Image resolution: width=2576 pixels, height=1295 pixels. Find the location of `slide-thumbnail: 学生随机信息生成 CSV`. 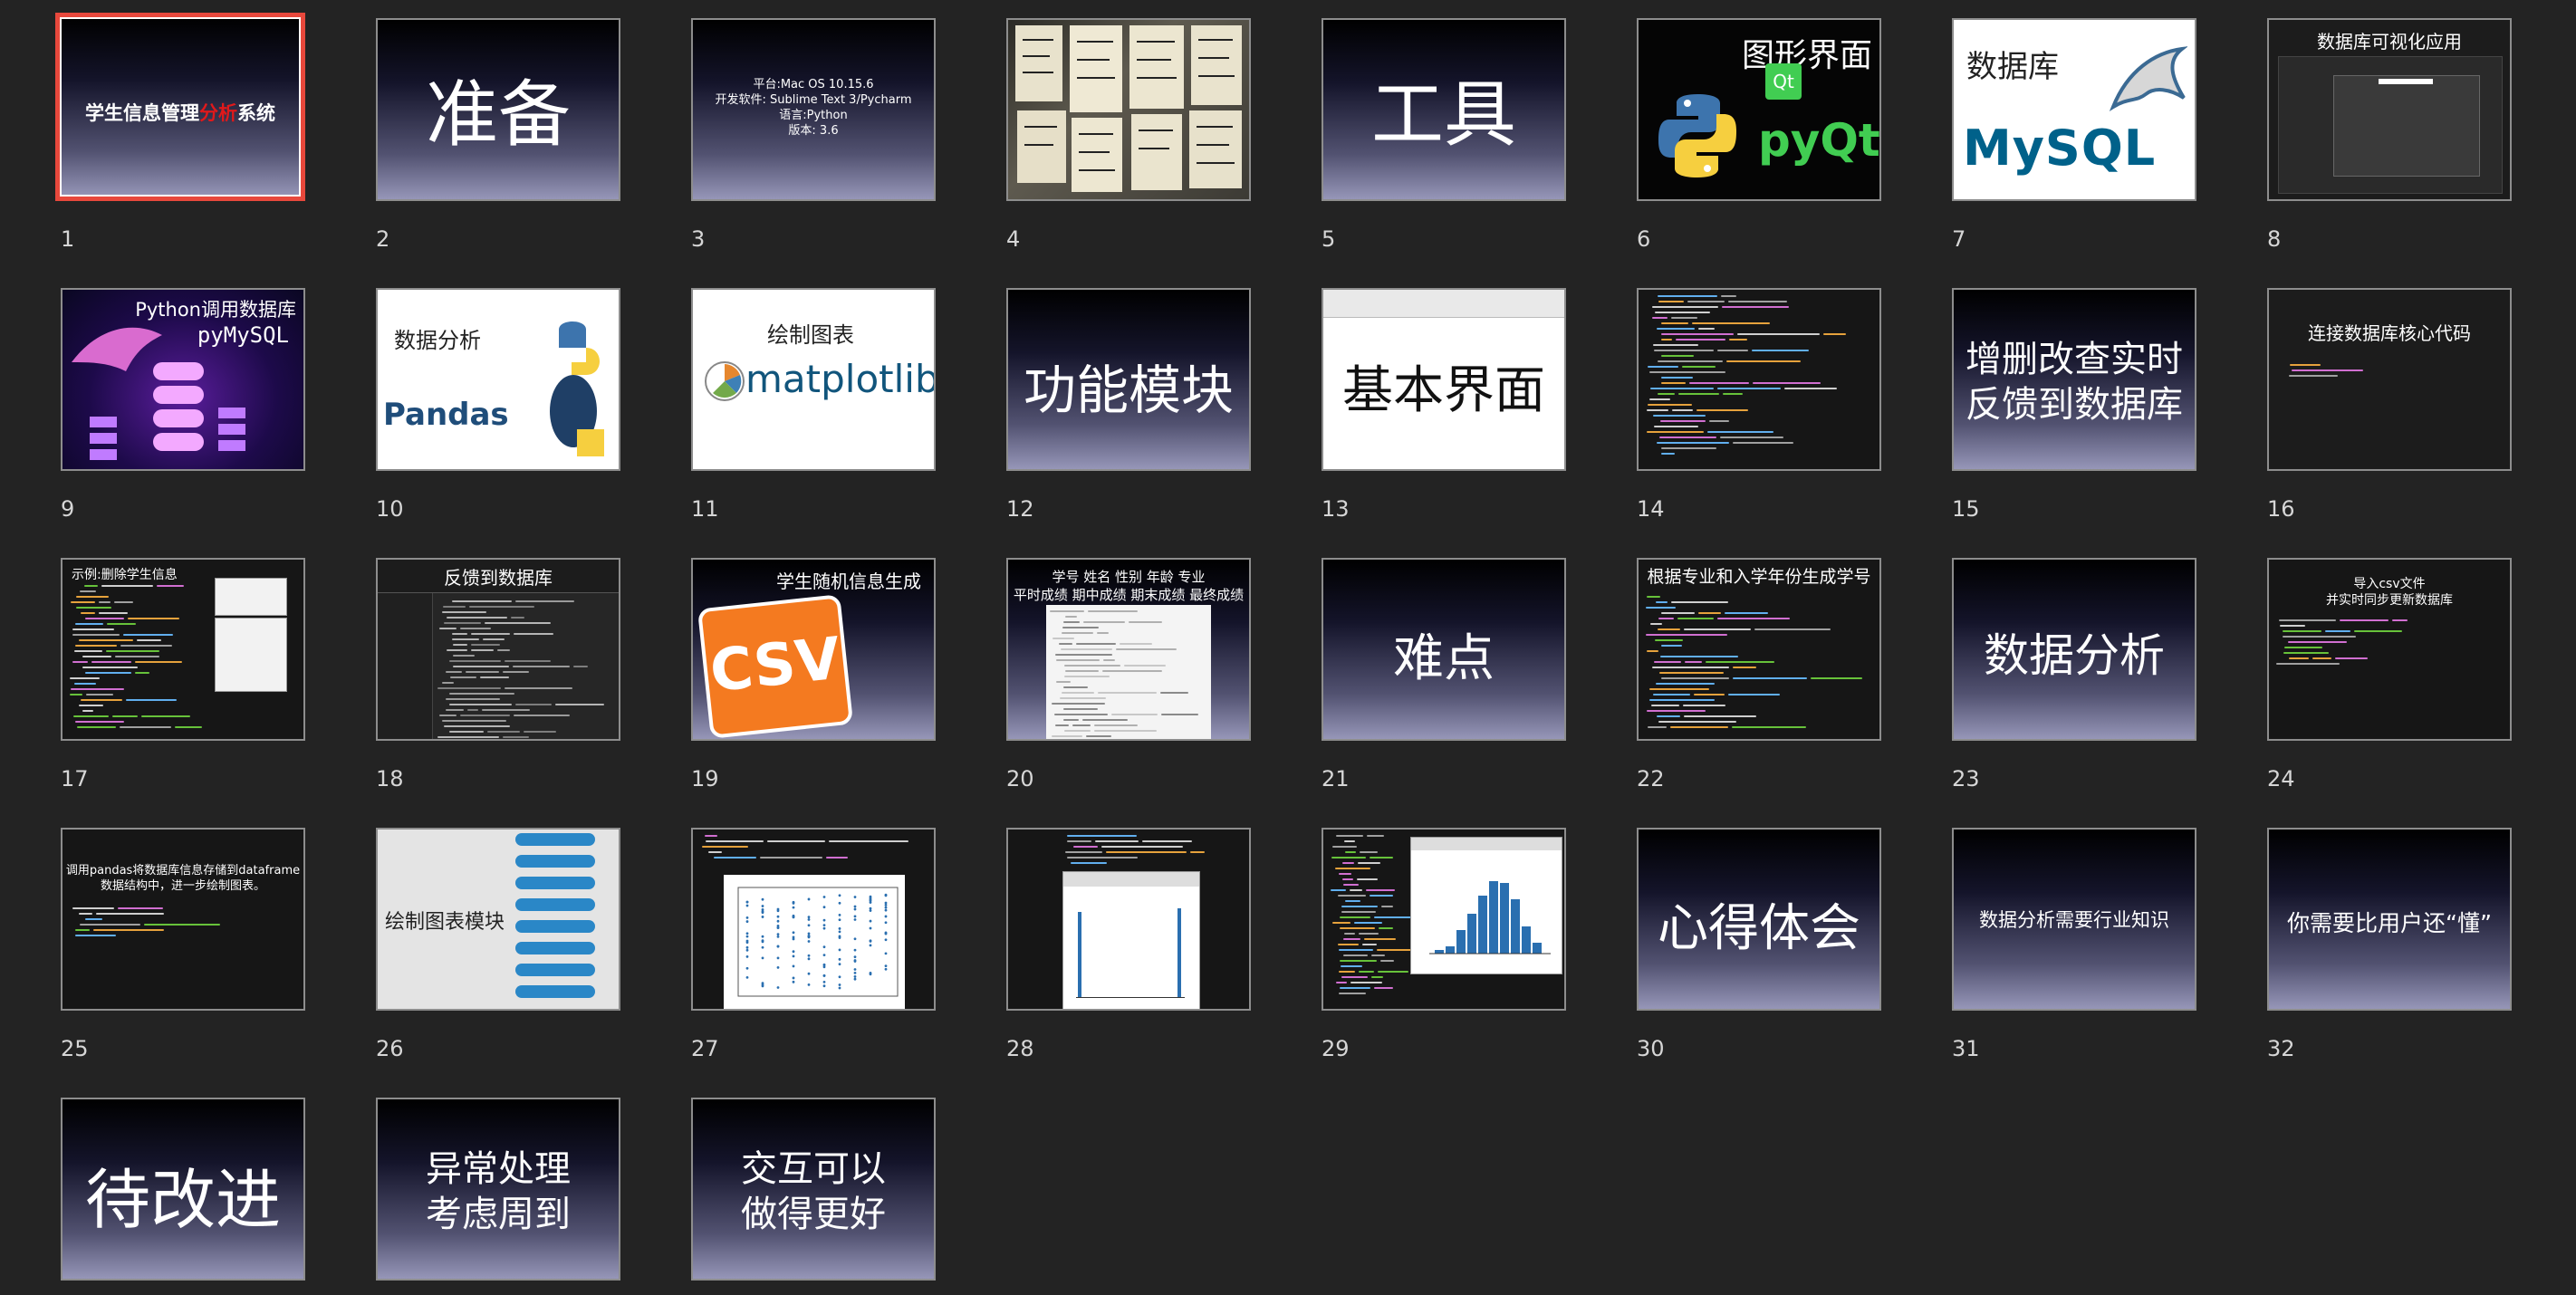

slide-thumbnail: 学生随机信息生成 CSV is located at coordinates (813, 649).